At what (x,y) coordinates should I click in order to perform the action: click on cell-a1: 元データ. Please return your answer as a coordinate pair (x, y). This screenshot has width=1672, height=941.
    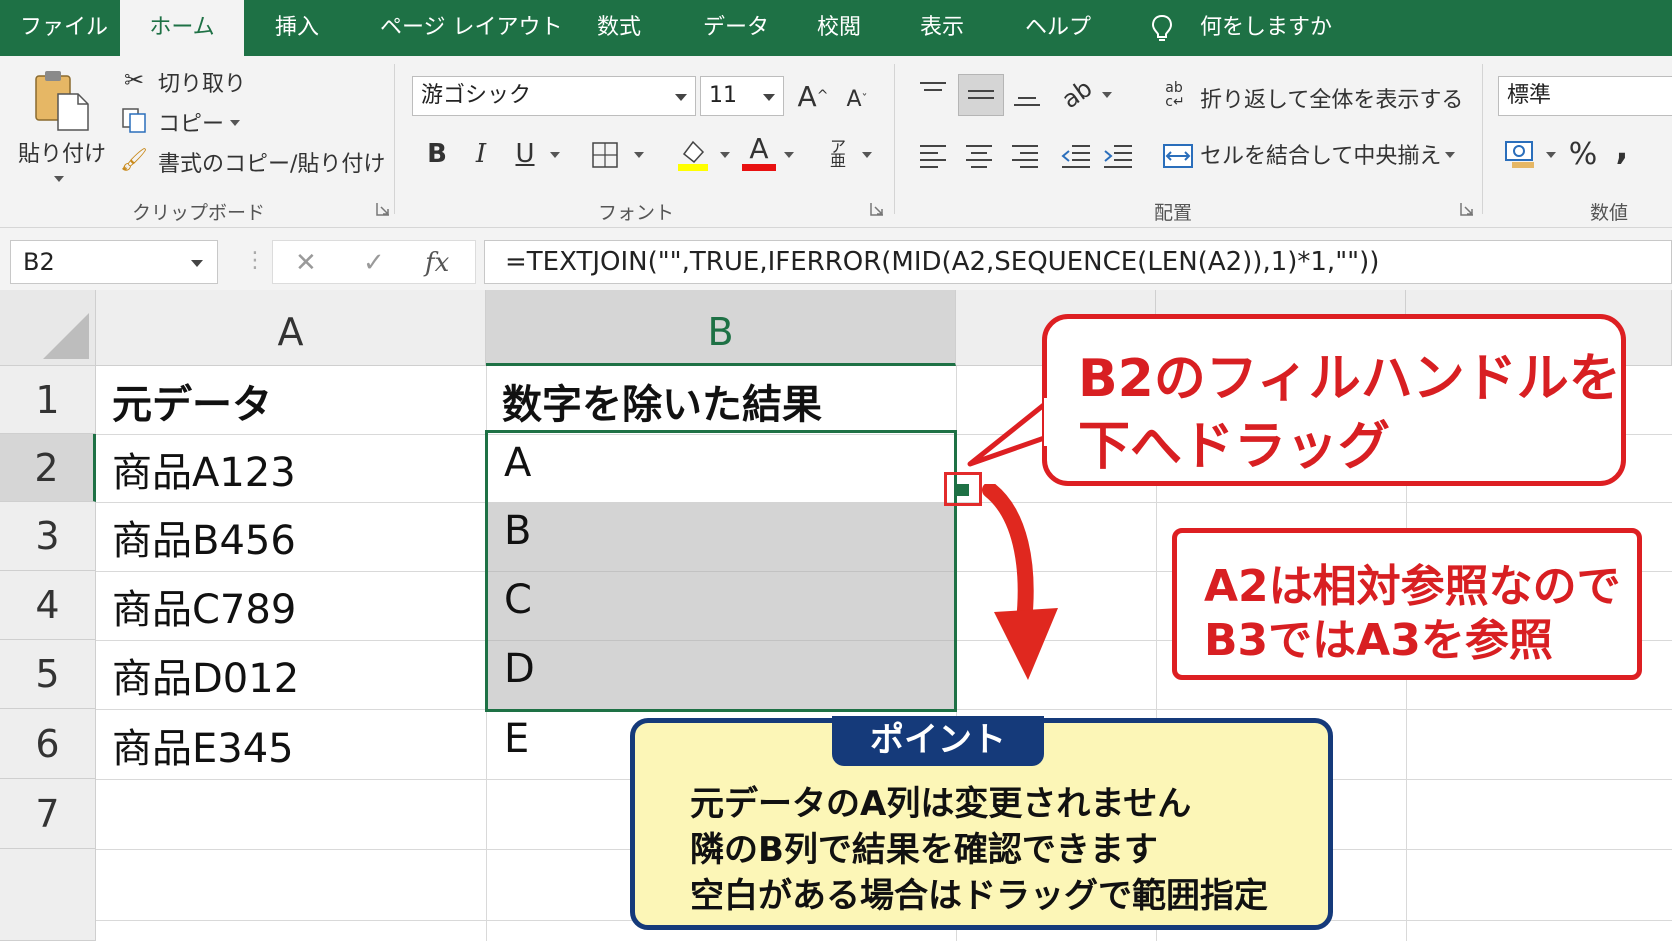
    Looking at the image, I should click on (192, 401).